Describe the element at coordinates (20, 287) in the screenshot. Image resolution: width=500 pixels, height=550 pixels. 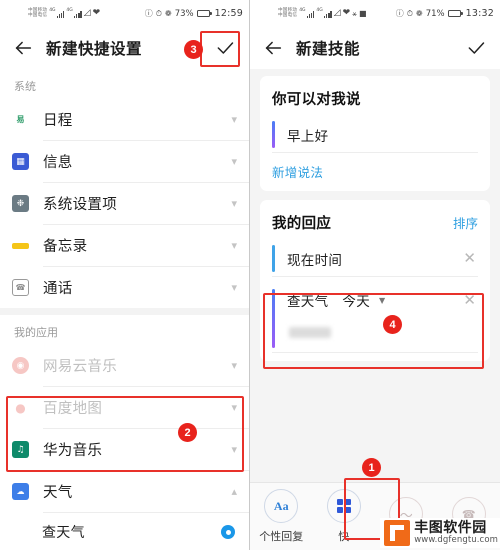
I see `phone-icon: ☎` at that location.